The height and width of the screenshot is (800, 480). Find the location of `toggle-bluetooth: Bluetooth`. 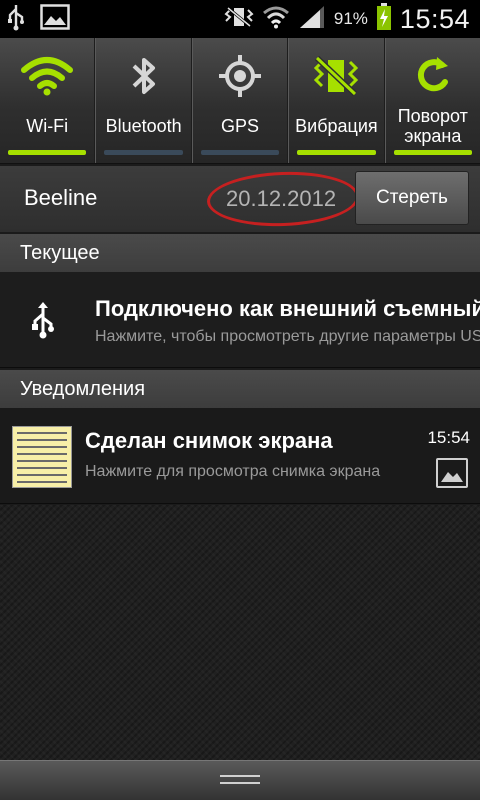

toggle-bluetooth: Bluetooth is located at coordinates (143, 100).